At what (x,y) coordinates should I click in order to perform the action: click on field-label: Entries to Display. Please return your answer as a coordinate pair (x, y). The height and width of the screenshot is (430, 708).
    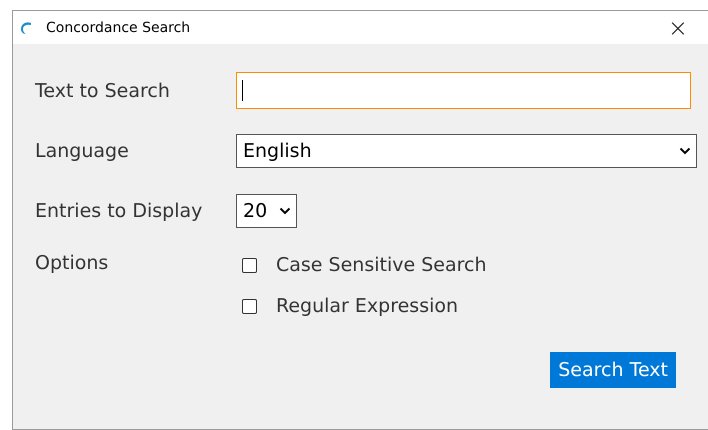
    Looking at the image, I should click on (119, 211).